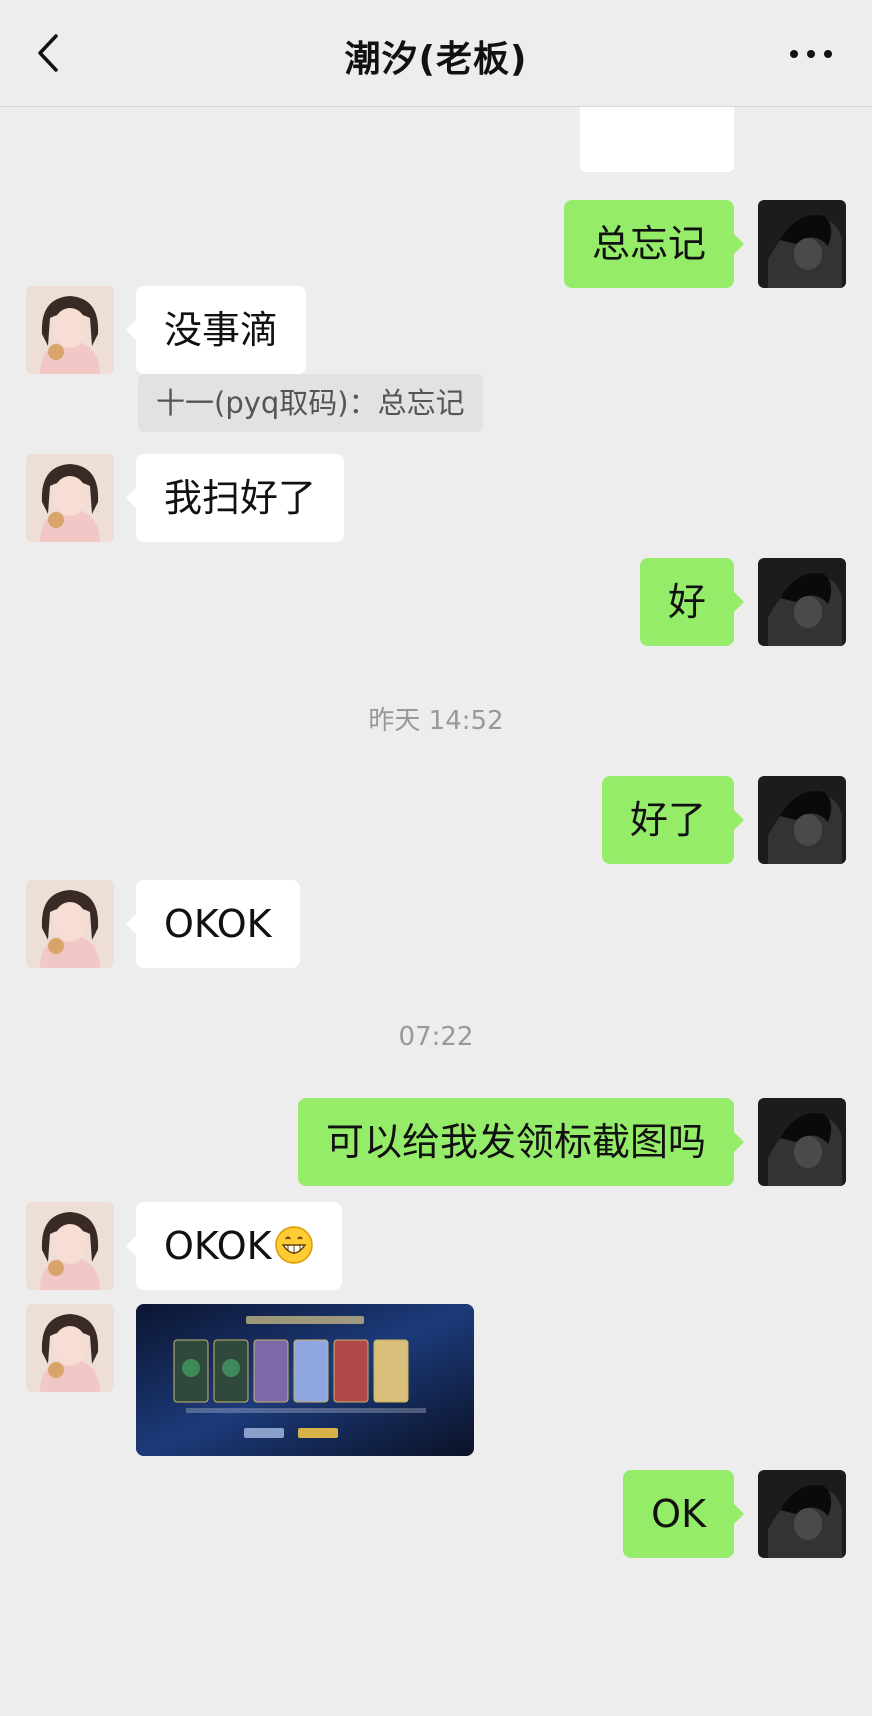 The image size is (872, 1716). I want to click on message-bubble-own: 可以给我发领标截图吗, so click(521, 1142).